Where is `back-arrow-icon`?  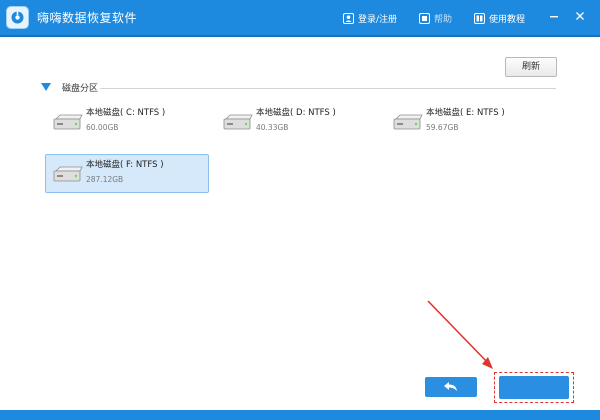 back-arrow-icon is located at coordinates (450, 386).